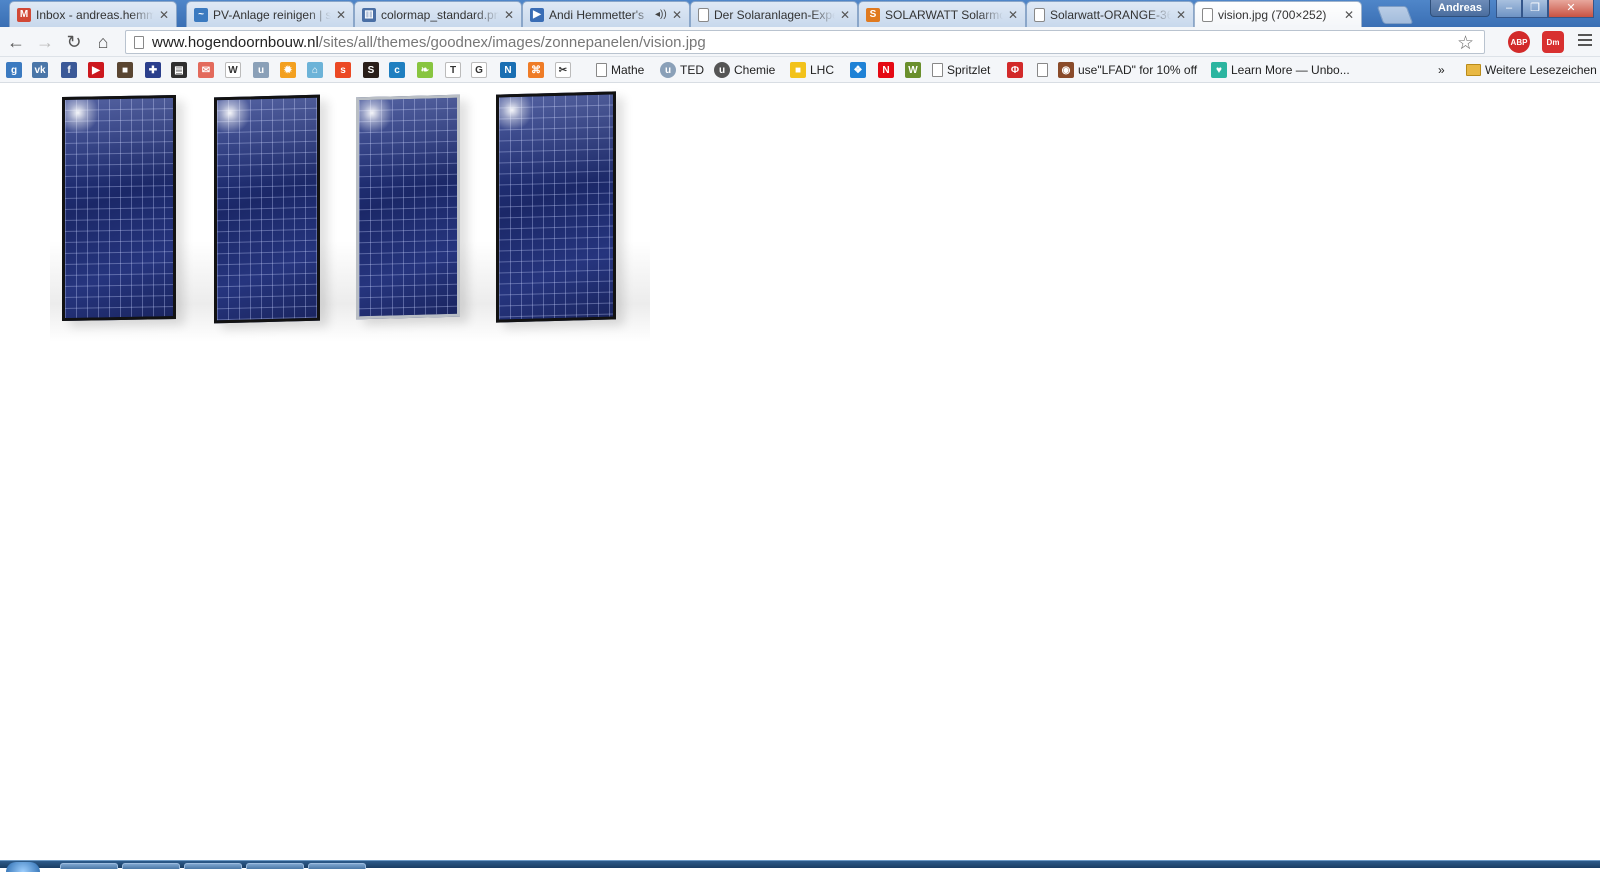  I want to click on dropbox-icon: ❖, so click(858, 70).